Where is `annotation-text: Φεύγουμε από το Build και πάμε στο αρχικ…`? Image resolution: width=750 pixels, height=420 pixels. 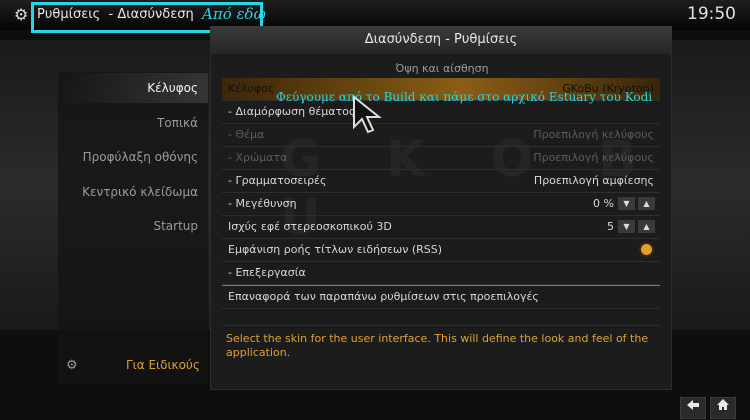 annotation-text: Φεύγουμε από το Build και πάμε στο αρχικ… is located at coordinates (464, 97).